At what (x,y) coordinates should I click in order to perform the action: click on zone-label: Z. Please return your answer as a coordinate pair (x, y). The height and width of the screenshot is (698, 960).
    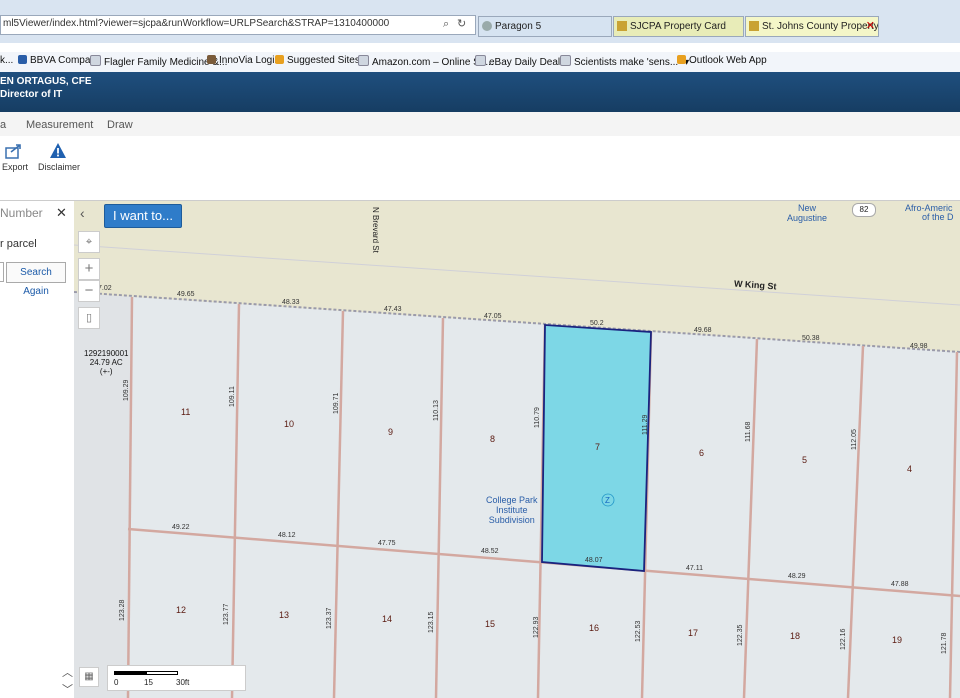
    Looking at the image, I should click on (607, 500).